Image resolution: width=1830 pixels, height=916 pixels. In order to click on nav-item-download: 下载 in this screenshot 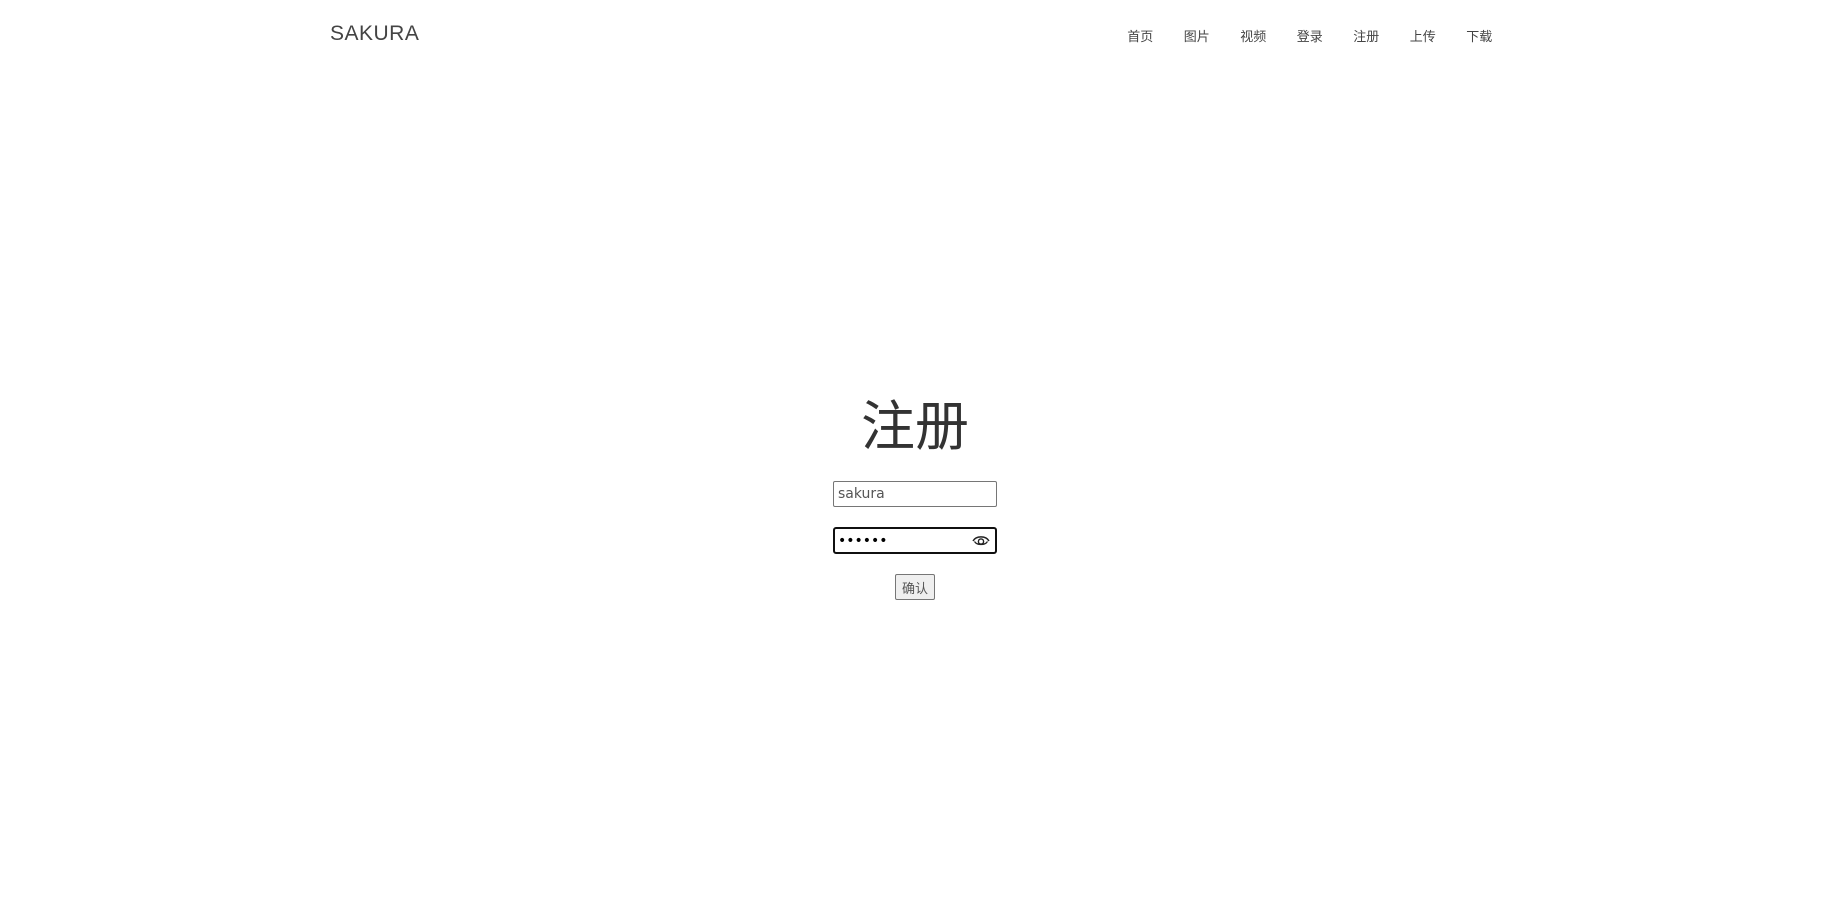, I will do `click(1479, 35)`.